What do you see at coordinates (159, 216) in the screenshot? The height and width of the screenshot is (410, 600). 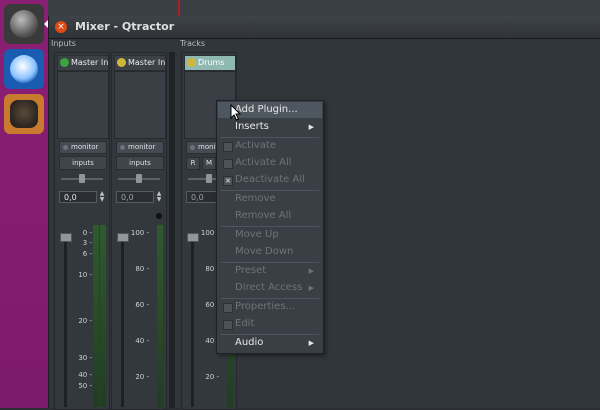 I see `midi-activity-icon` at bounding box center [159, 216].